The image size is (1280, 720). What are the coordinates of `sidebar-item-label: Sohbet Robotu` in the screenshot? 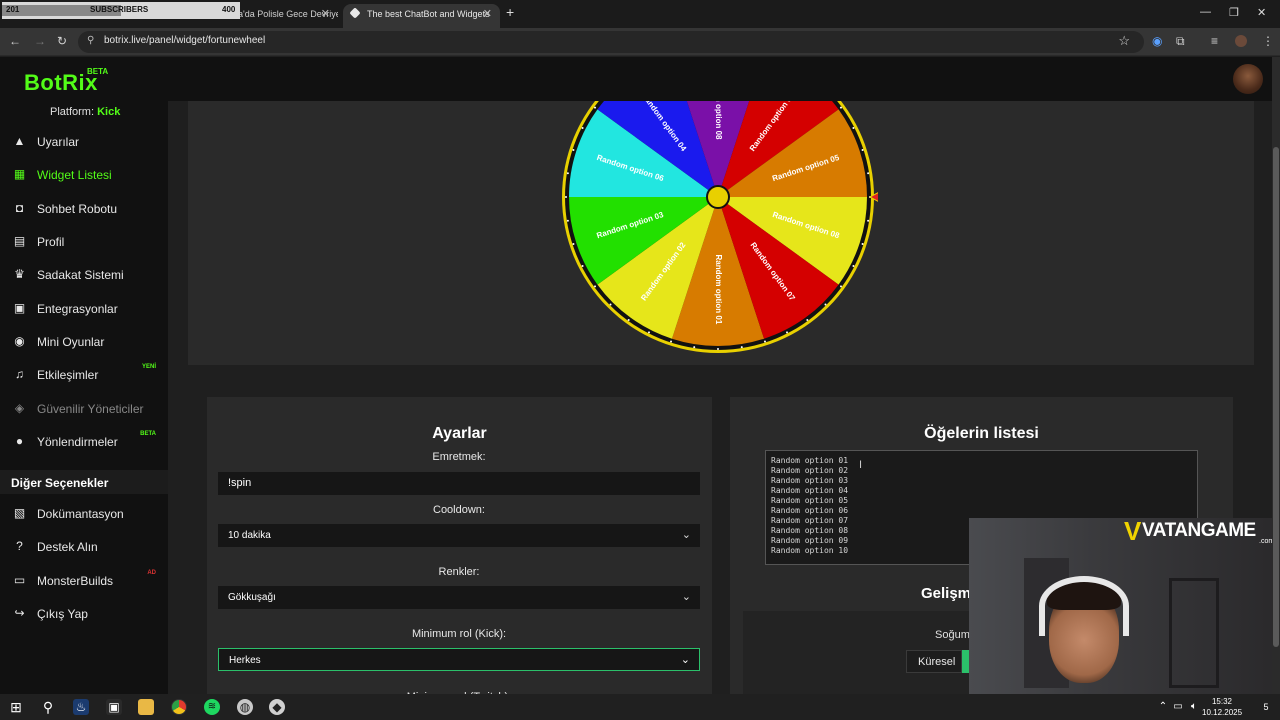 It's located at (77, 208).